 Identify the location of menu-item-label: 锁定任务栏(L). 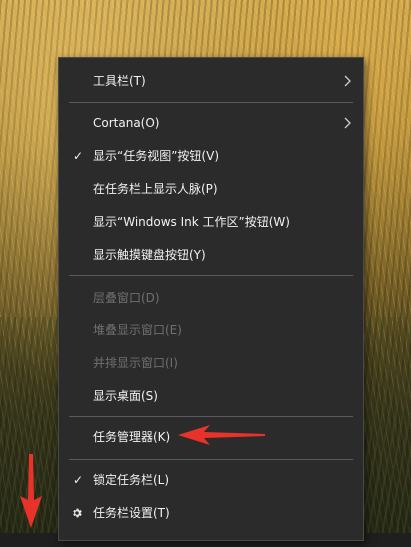
(131, 480).